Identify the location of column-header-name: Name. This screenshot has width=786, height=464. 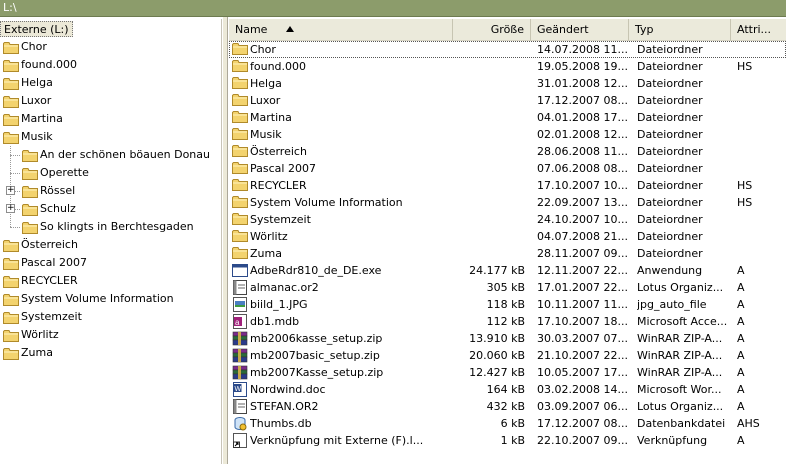
(341, 30).